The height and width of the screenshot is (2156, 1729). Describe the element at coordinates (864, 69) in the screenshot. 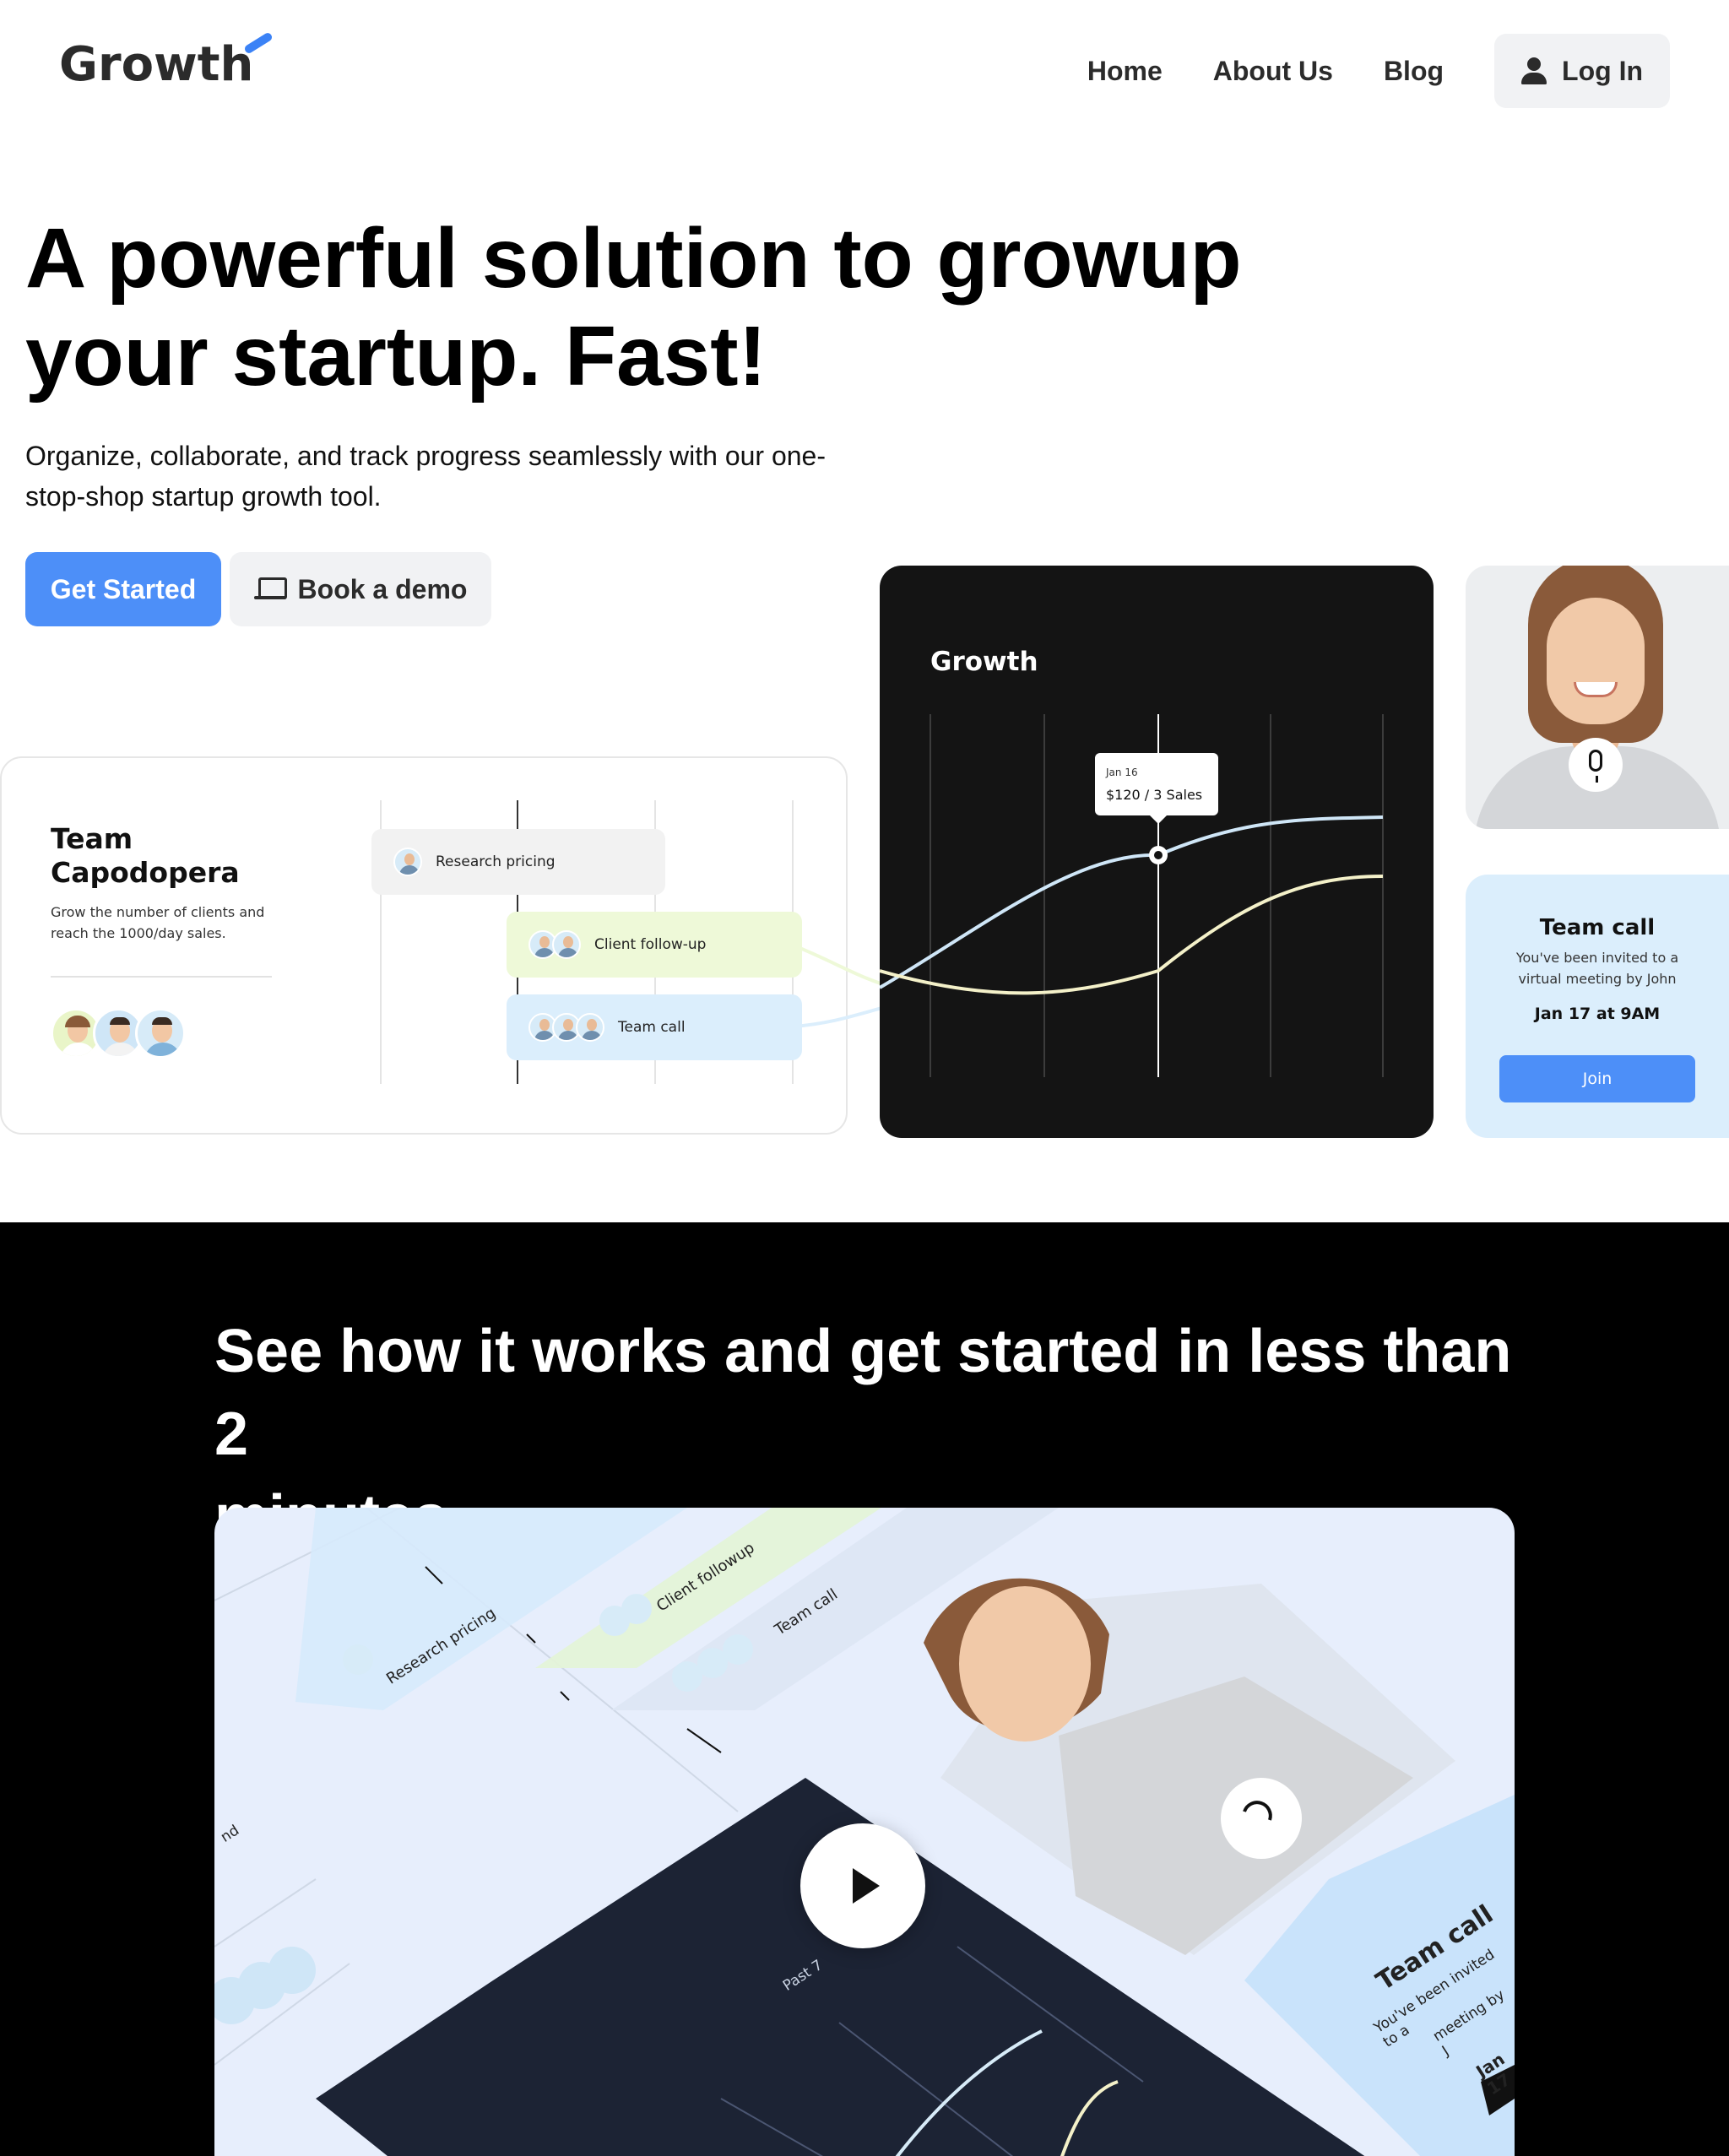

I see `navbar: Growth Home About Us Blog Log In` at that location.